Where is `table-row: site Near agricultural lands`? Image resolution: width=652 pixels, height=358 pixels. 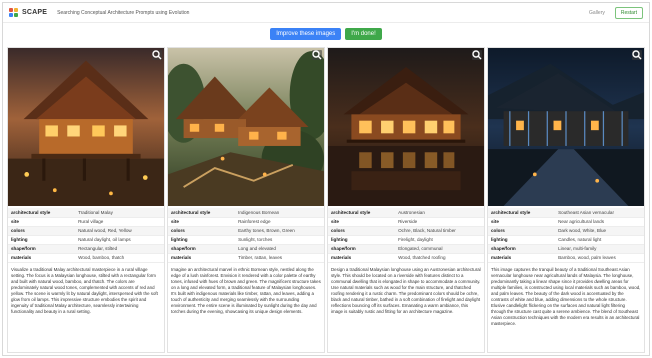 table-row: site Near agricultural lands is located at coordinates (566, 222).